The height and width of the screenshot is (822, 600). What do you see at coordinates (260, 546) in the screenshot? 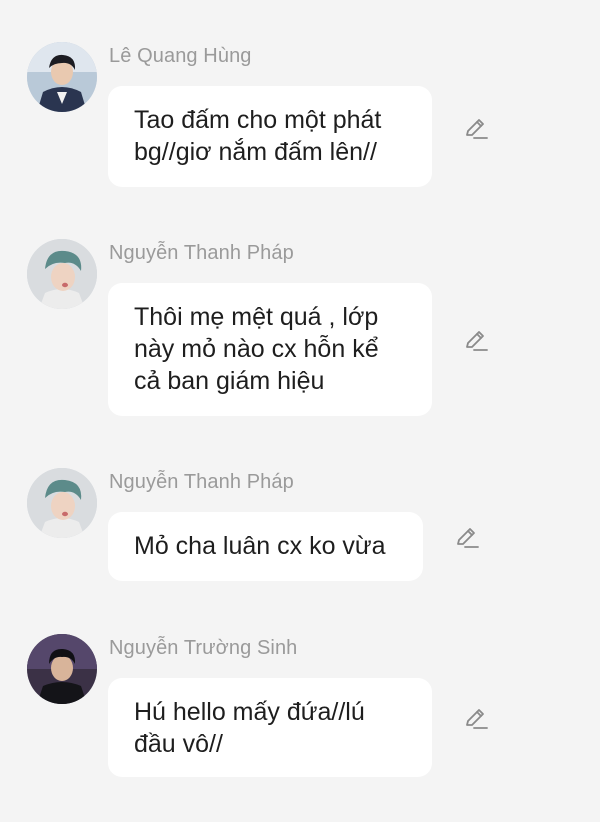
I see `message-text-line: Mỏ cha luân cx ko vừa` at bounding box center [260, 546].